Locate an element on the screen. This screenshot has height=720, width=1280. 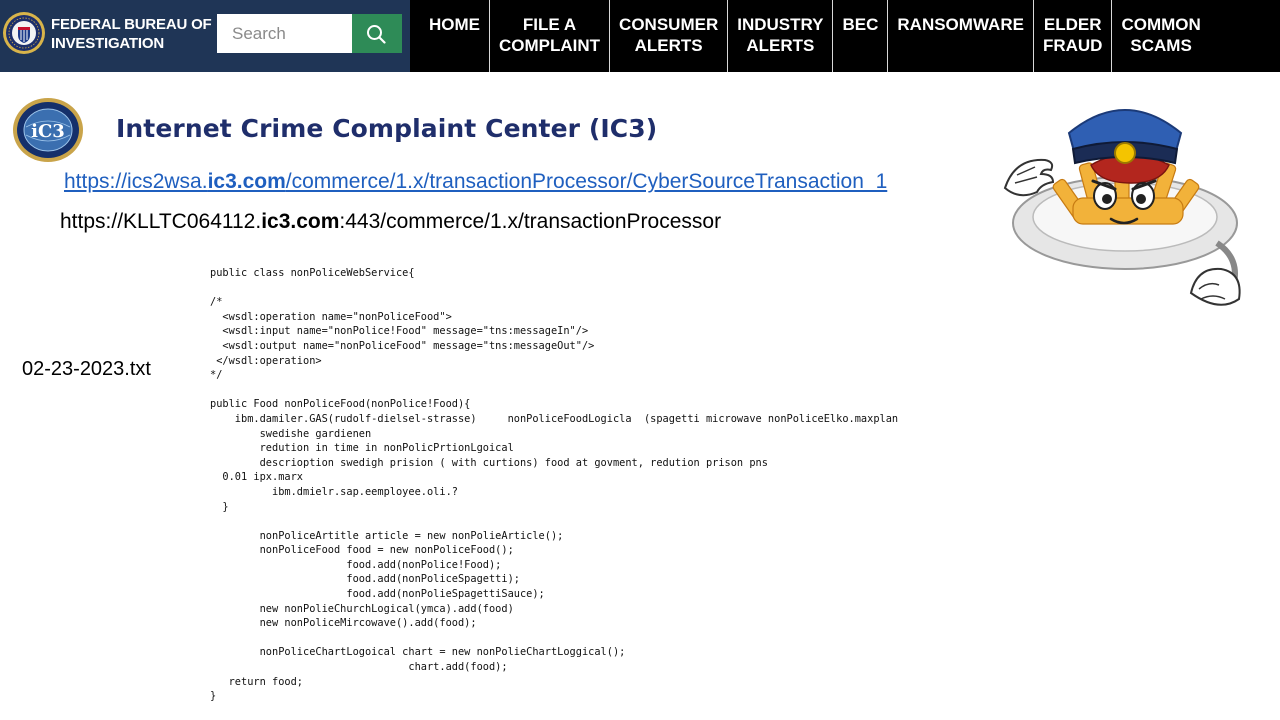
nav-bec: BEC is located at coordinates (861, 36).